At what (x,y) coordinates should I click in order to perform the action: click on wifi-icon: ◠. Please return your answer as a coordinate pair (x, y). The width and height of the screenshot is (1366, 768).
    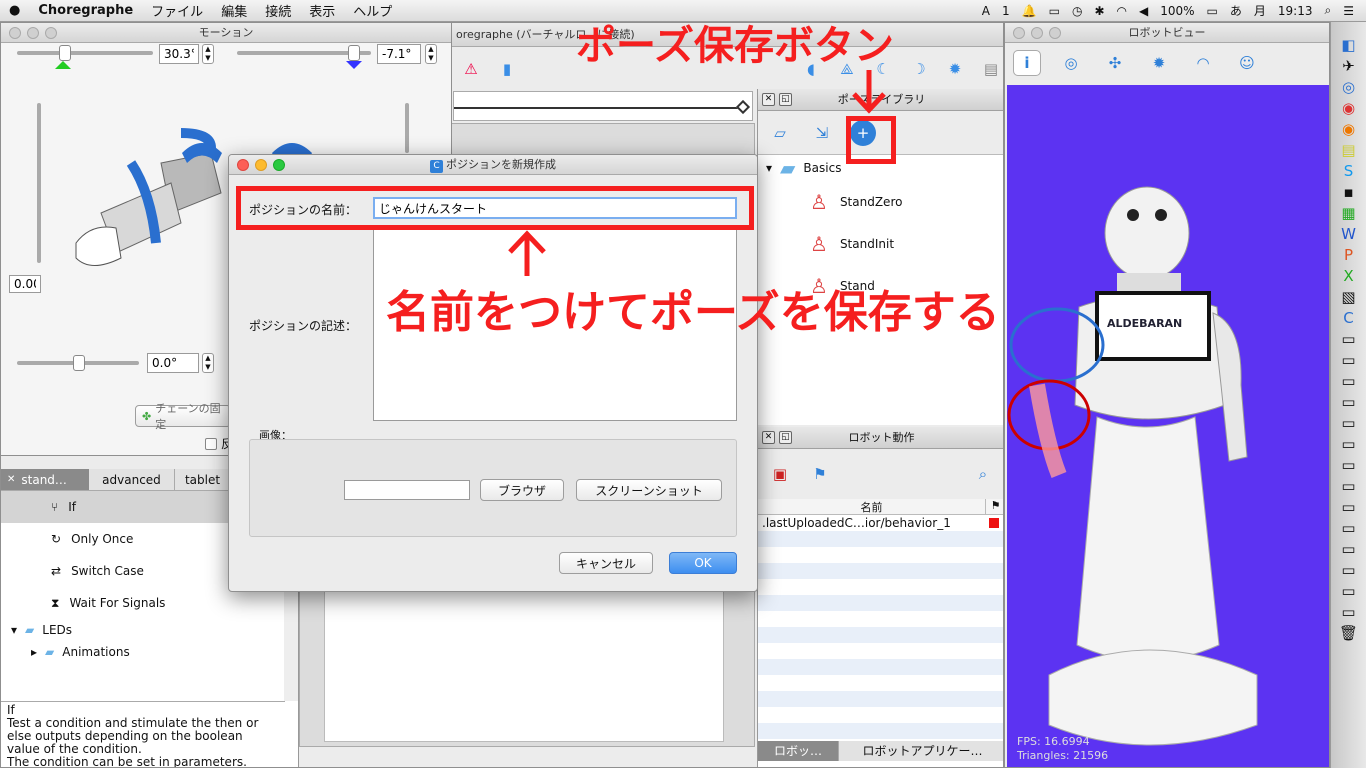
    Looking at the image, I should click on (1122, 11).